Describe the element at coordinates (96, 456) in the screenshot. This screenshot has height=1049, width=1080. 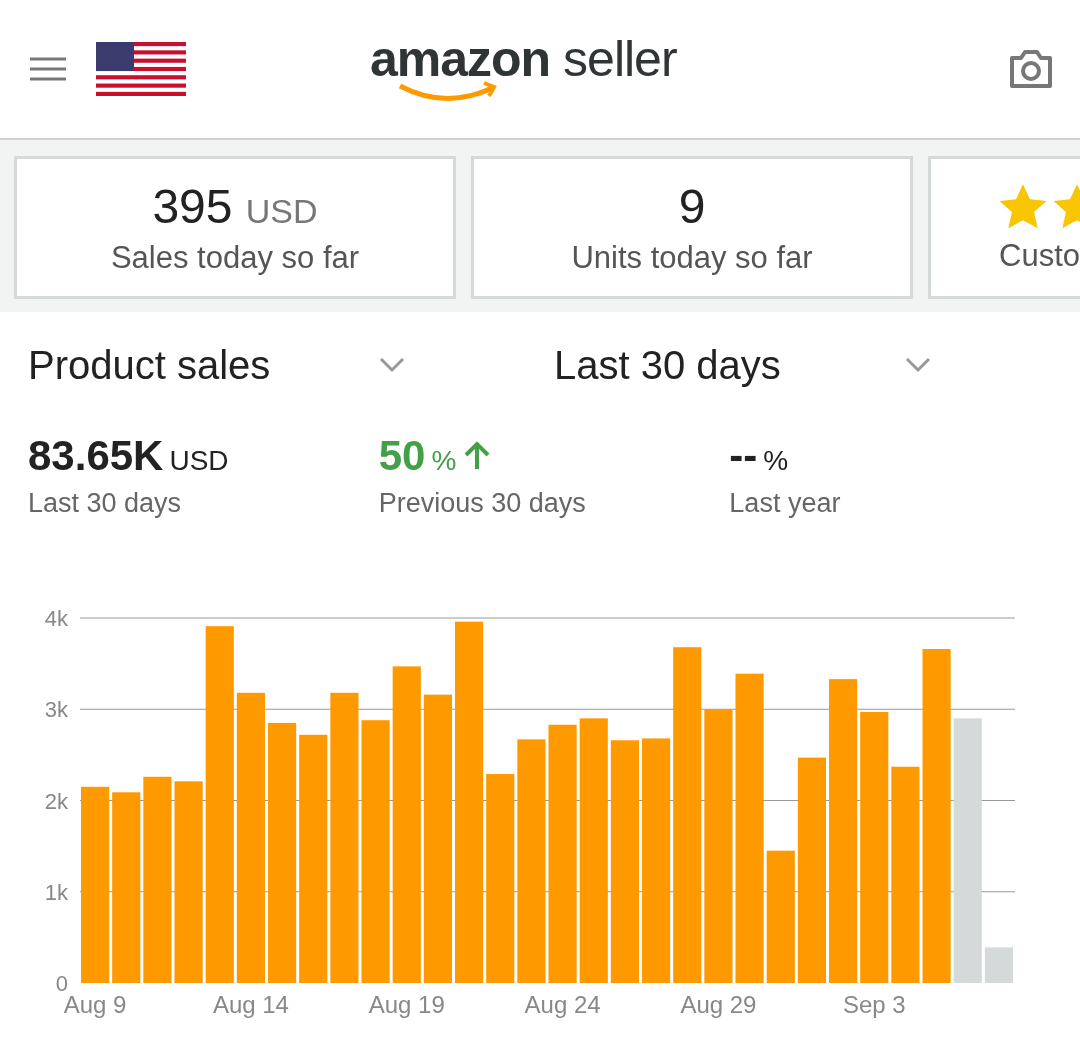
I see `metric-value: 83.65K` at that location.